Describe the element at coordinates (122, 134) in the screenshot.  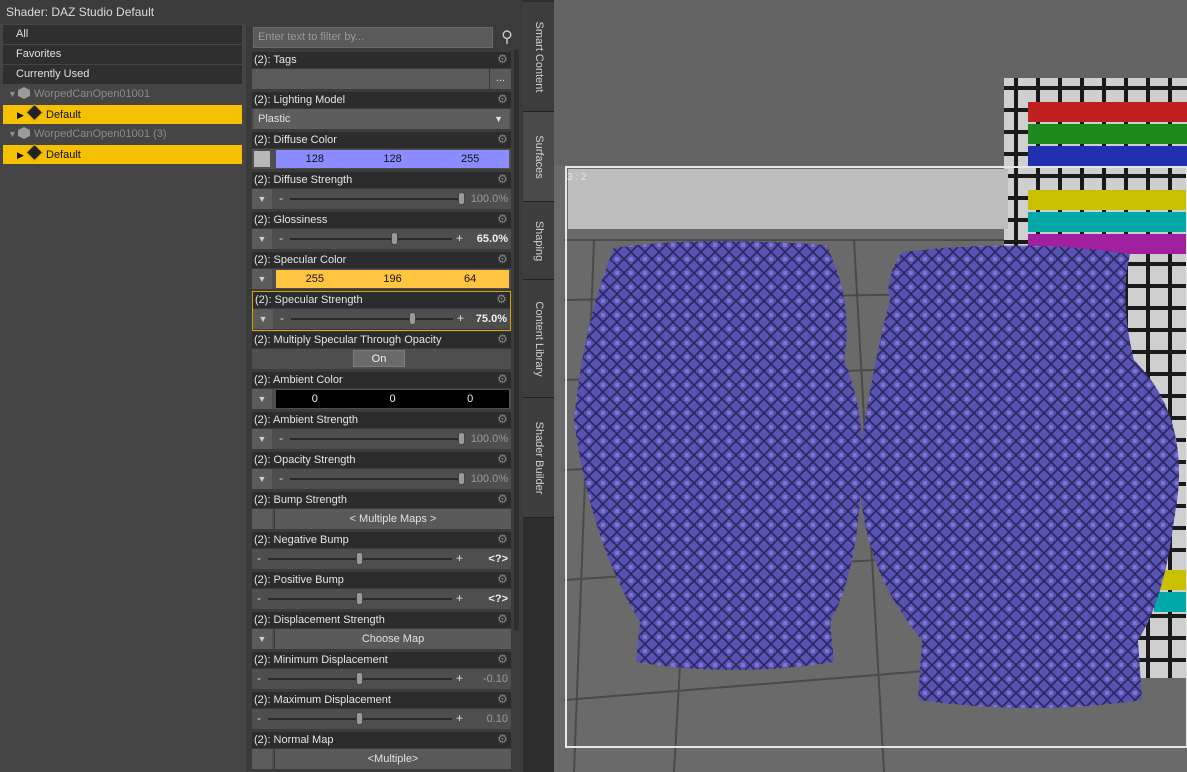
I see `tree-object-2: ▼ WorpedCanOpen01001 (3)` at that location.